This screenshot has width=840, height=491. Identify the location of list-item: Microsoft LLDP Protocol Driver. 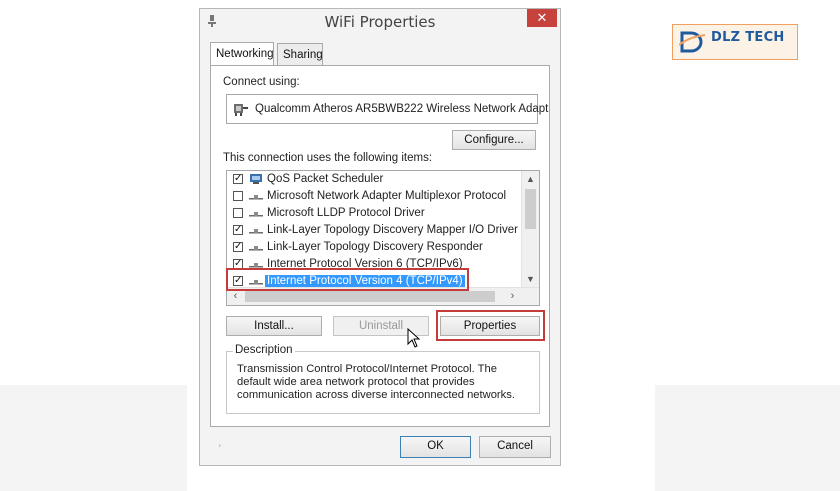
(375, 213).